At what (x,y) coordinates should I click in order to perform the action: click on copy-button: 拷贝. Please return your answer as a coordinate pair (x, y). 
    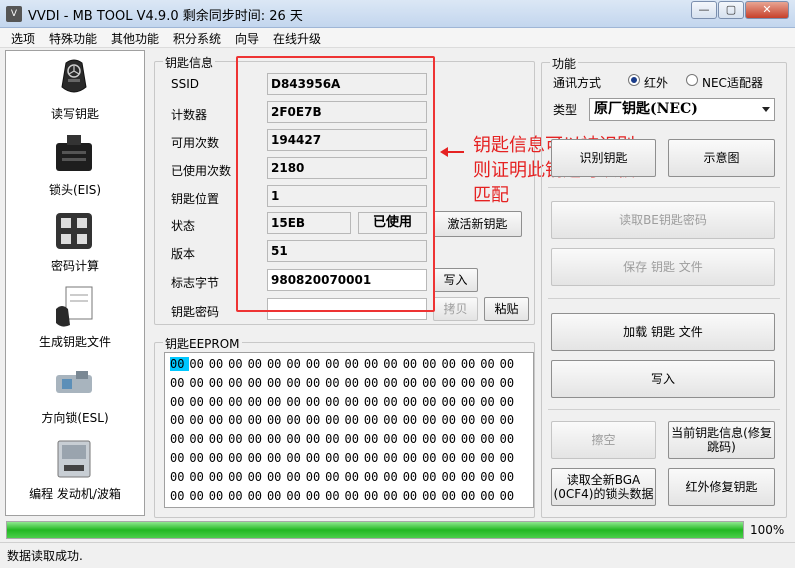
    Looking at the image, I should click on (455, 309).